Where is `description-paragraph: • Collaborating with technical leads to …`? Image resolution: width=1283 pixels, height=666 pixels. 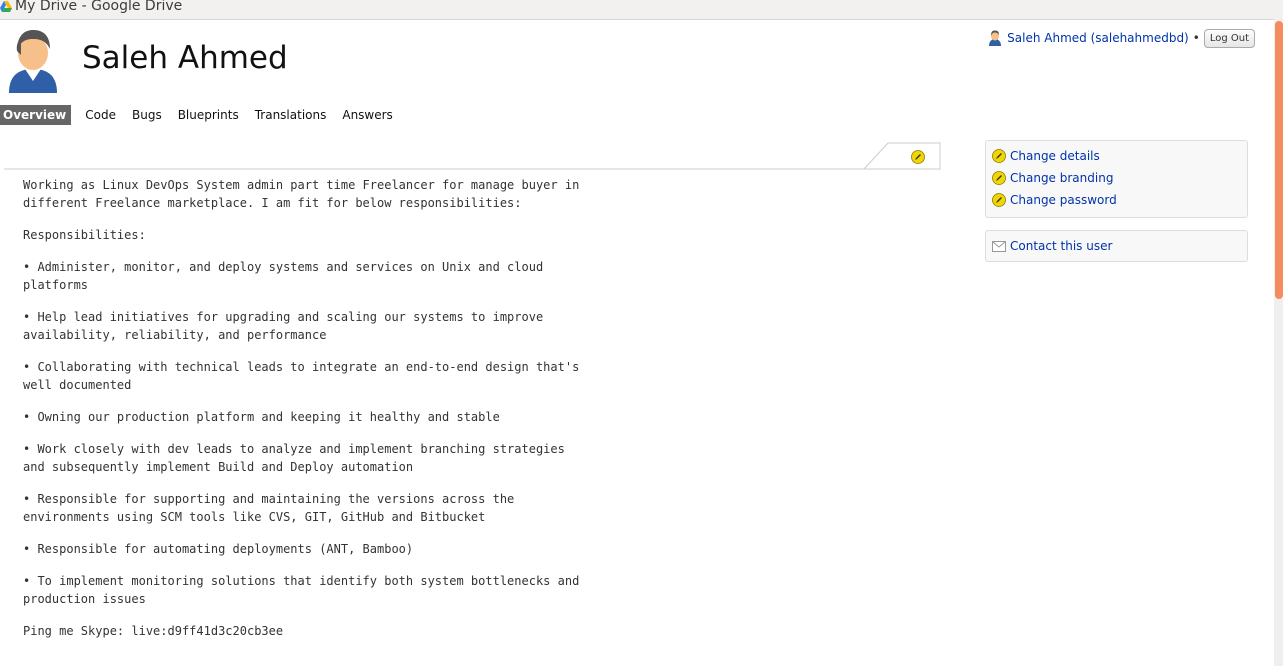 description-paragraph: • Collaborating with technical leads to … is located at coordinates (301, 376).